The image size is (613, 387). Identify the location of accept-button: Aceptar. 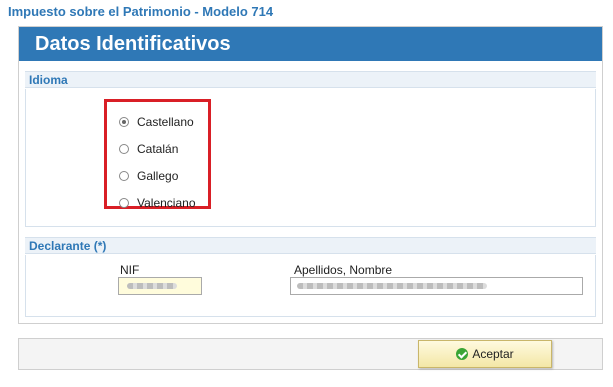
(485, 354).